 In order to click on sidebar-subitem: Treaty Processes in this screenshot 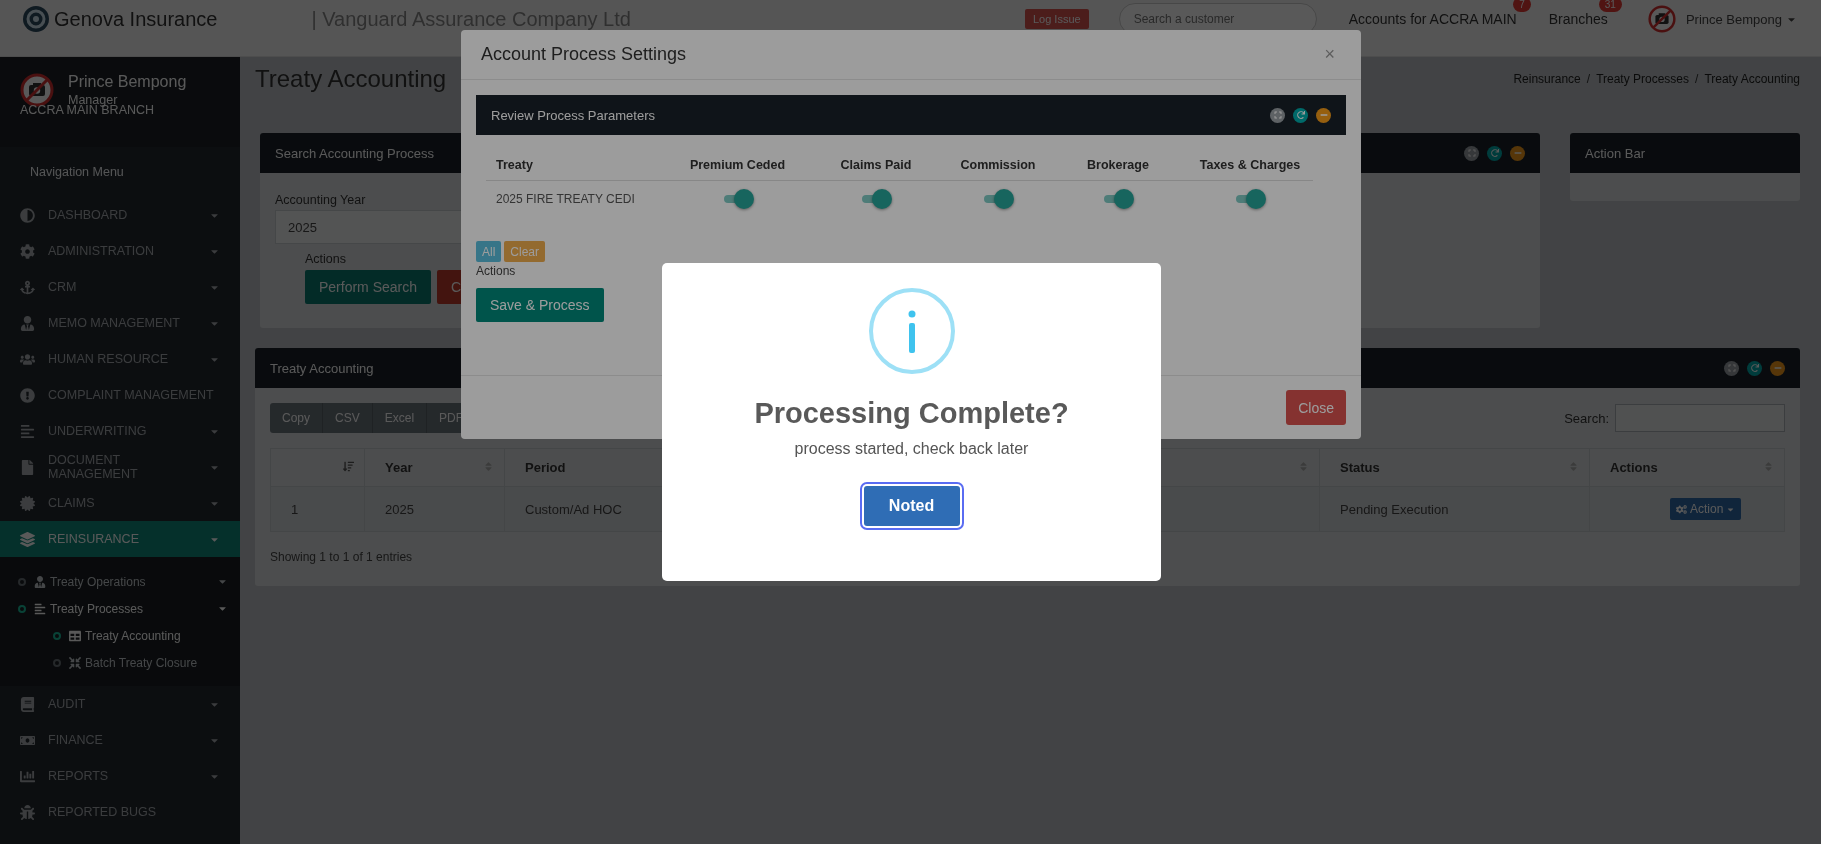, I will do `click(120, 608)`.